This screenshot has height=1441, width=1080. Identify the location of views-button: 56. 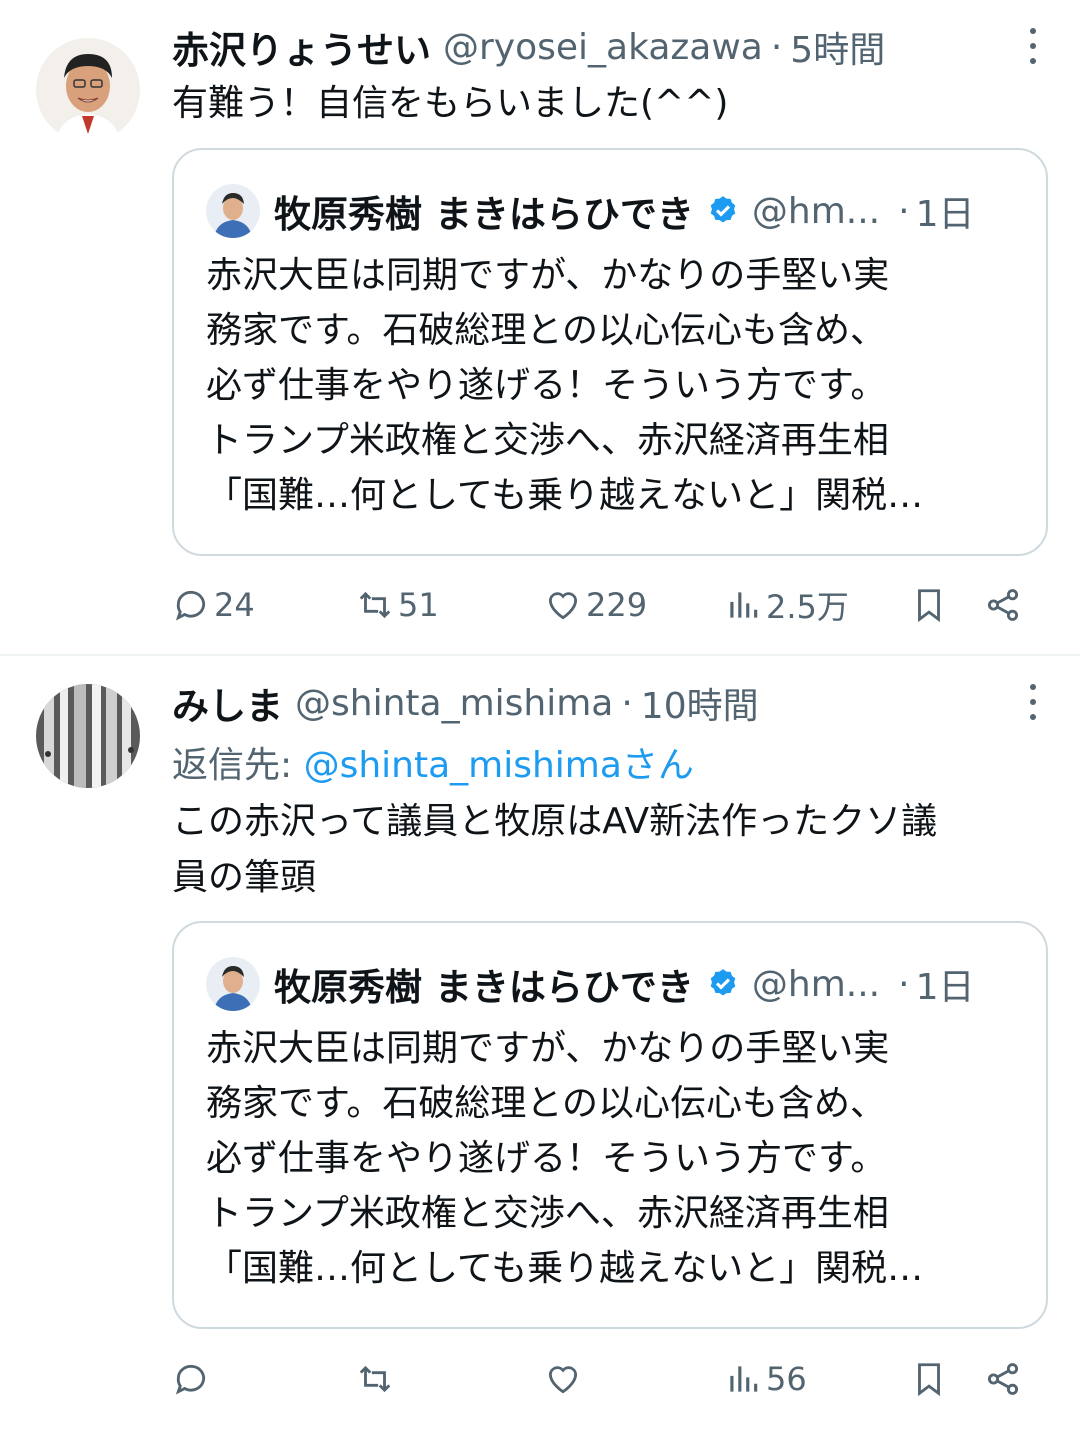
(765, 1379).